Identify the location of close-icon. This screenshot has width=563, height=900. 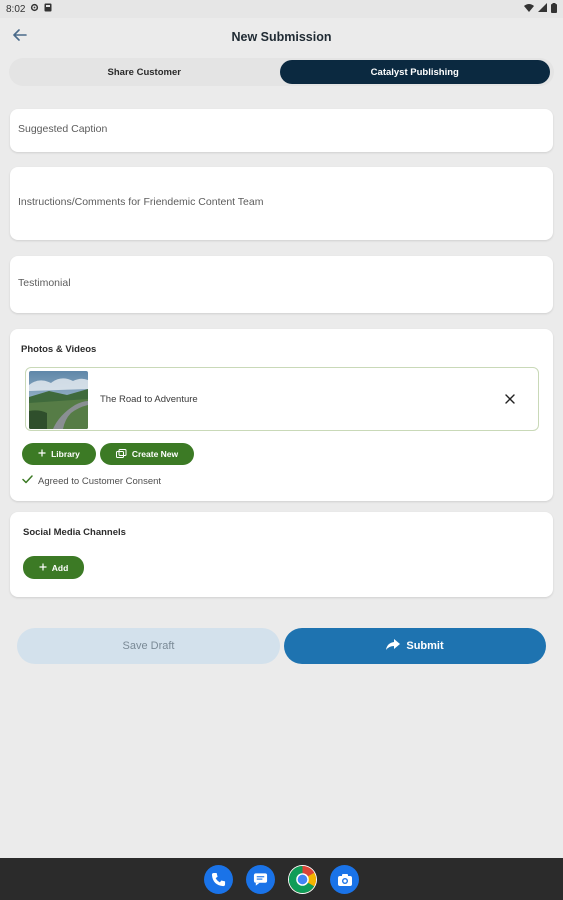
(510, 400).